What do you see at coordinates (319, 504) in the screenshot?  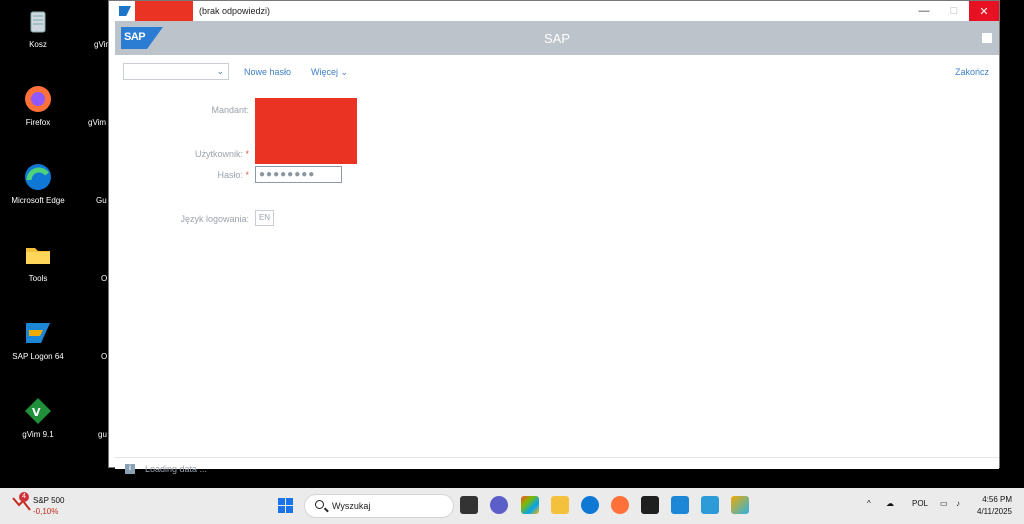 I see `search-icon` at bounding box center [319, 504].